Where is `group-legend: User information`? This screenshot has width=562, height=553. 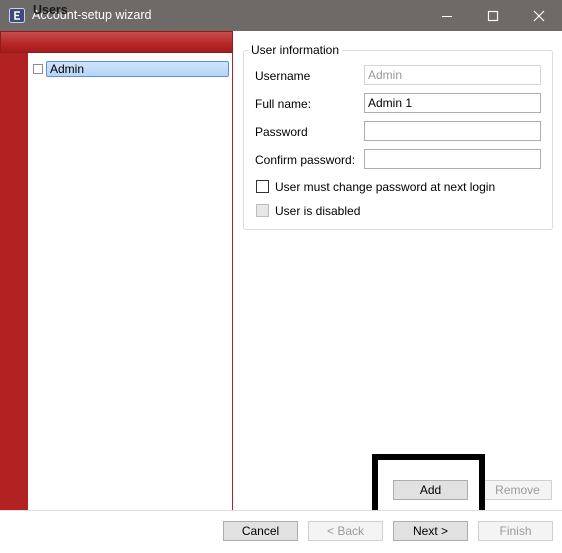 group-legend: User information is located at coordinates (295, 50).